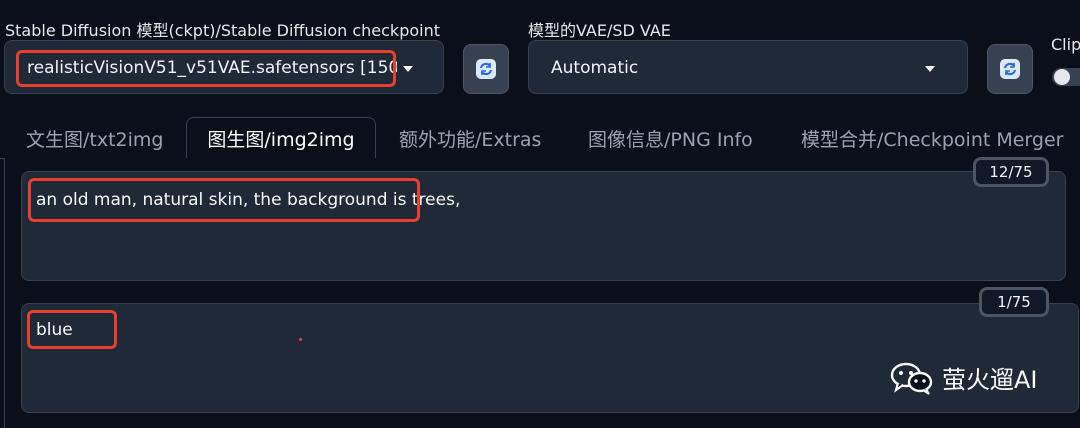 The height and width of the screenshot is (428, 1080). I want to click on highlight-box-negative-prompt, so click(72, 329).